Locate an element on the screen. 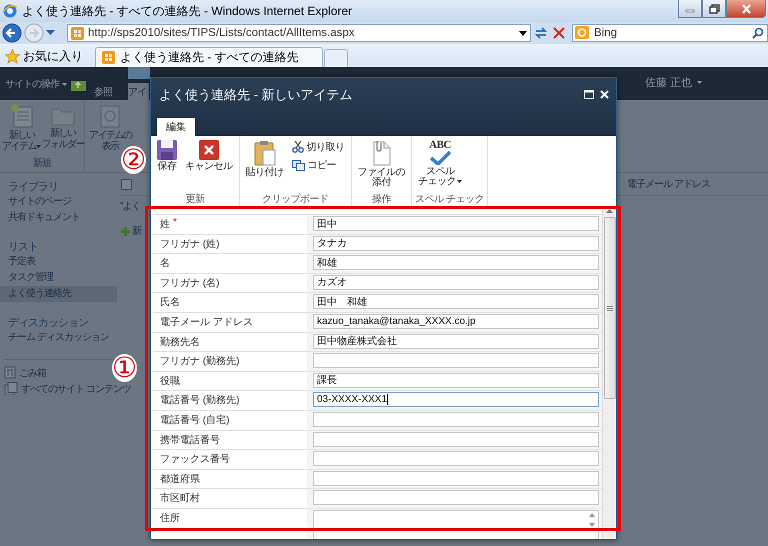 Image resolution: width=768 pixels, height=546 pixels. ribbon-button: ファイルの 添付 is located at coordinates (381, 166).